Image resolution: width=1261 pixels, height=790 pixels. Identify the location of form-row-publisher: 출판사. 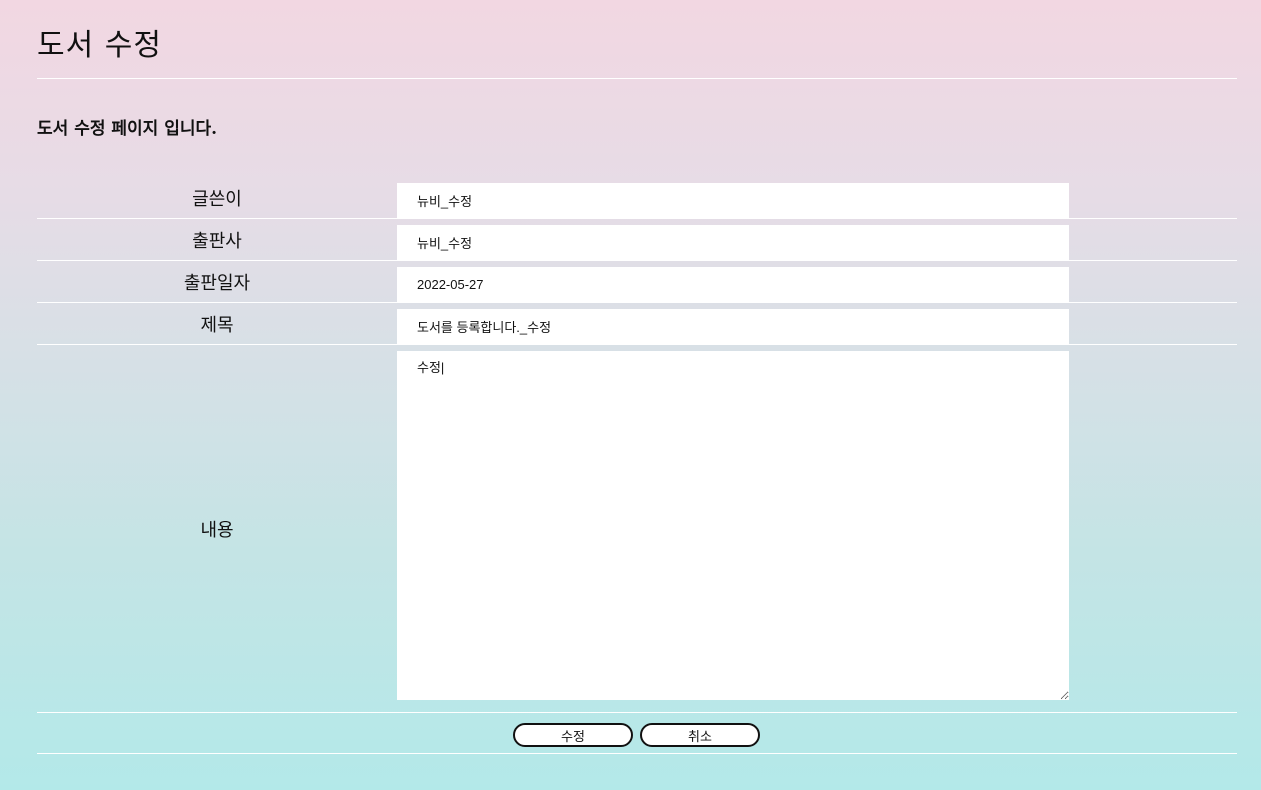
(637, 240).